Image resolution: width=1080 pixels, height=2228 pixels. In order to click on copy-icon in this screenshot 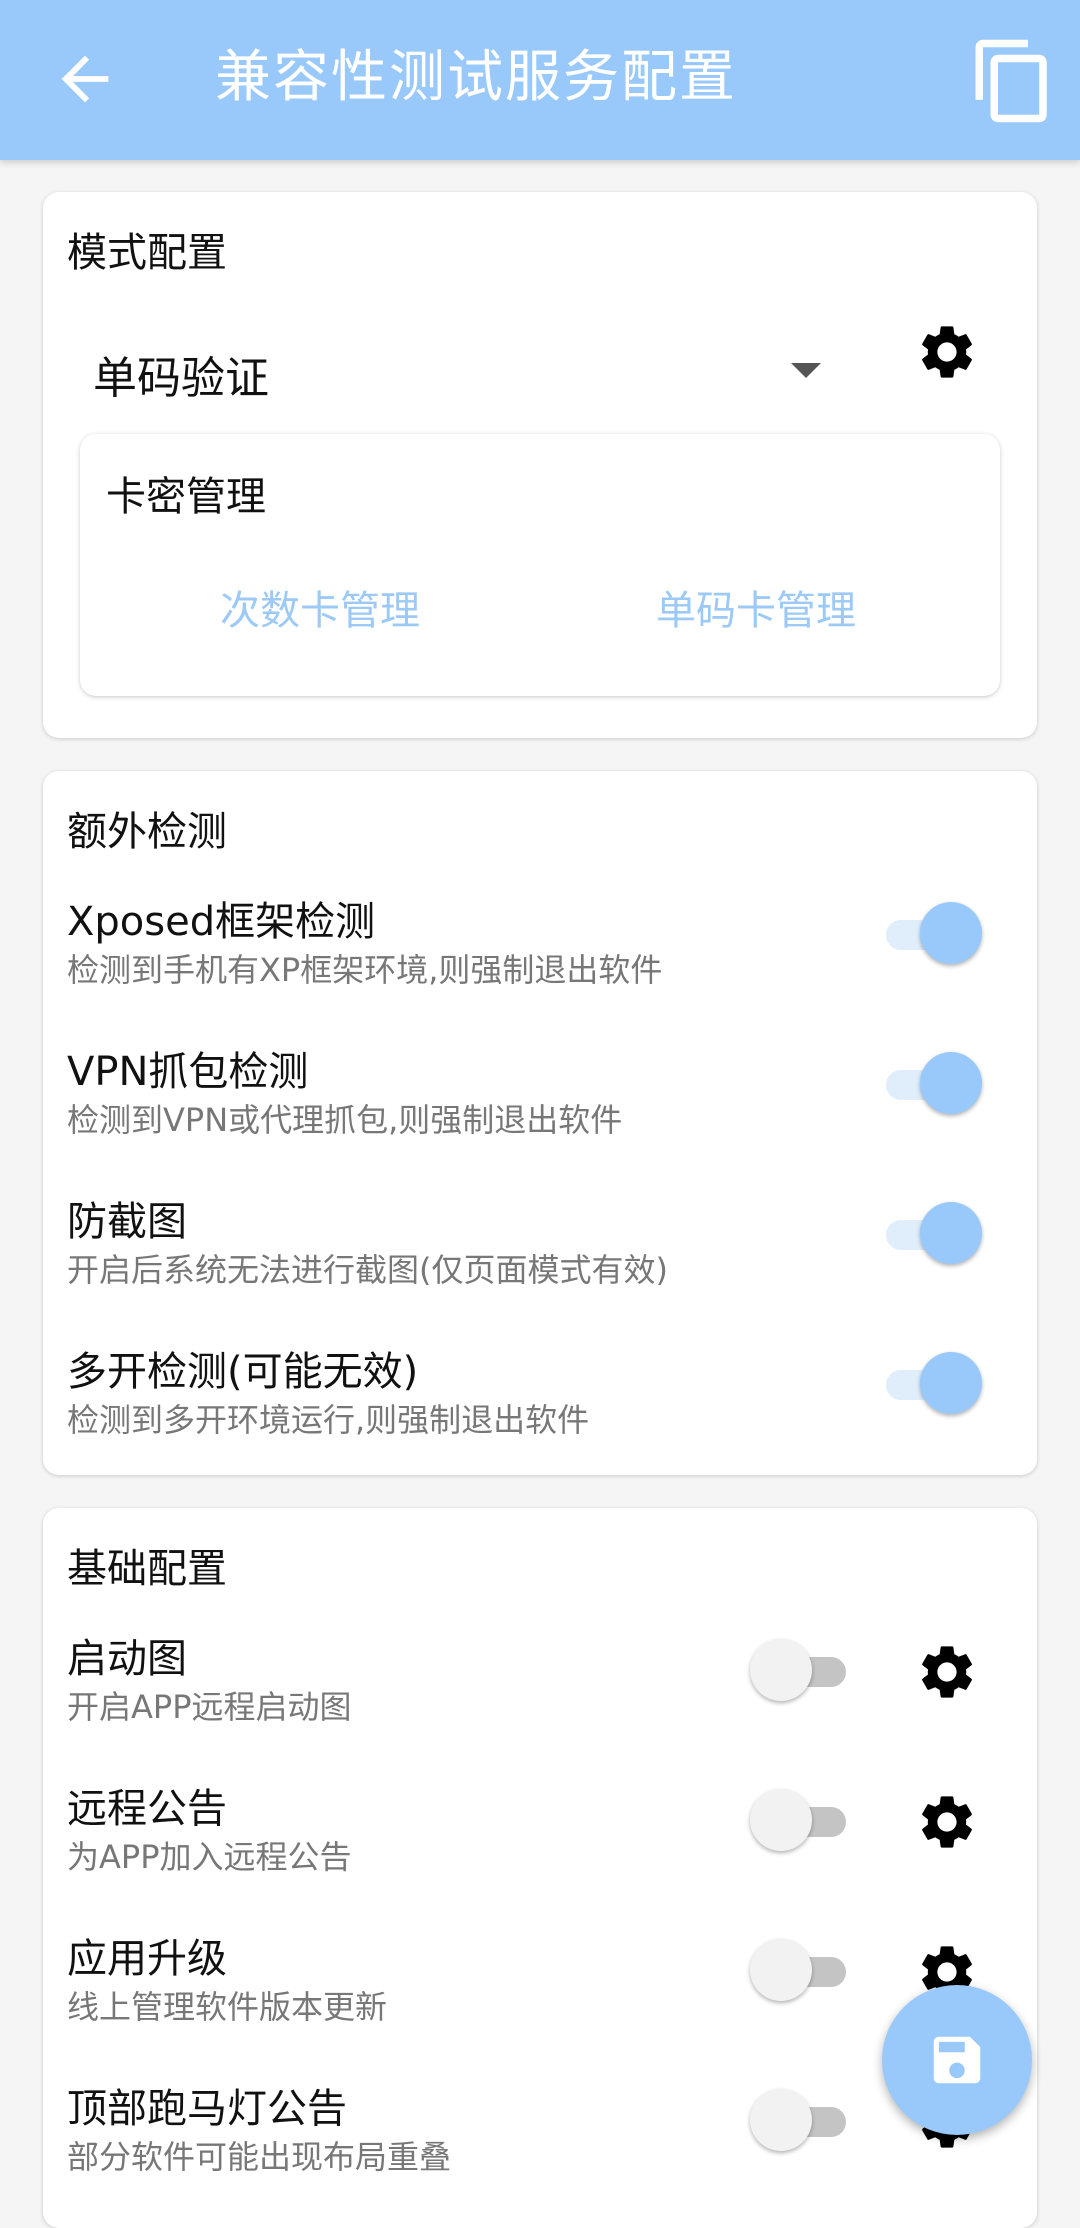, I will do `click(1013, 81)`.